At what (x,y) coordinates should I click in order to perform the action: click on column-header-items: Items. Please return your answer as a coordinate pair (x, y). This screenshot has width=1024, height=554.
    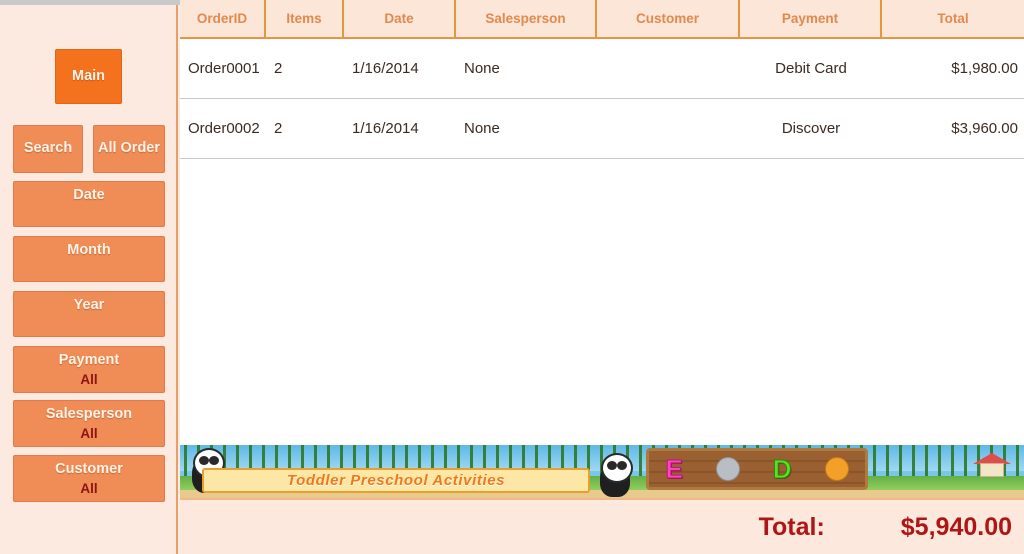
    Looking at the image, I should click on (305, 18).